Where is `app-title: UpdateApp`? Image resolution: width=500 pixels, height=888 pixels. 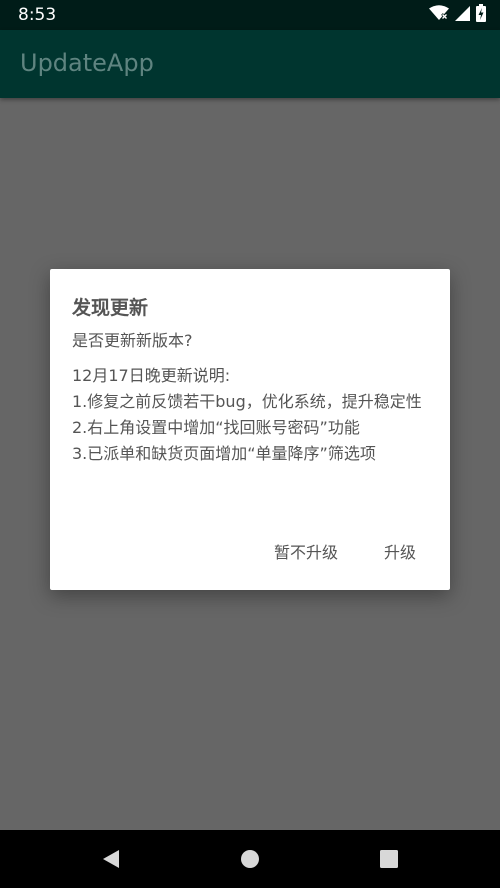
app-title: UpdateApp is located at coordinates (87, 63).